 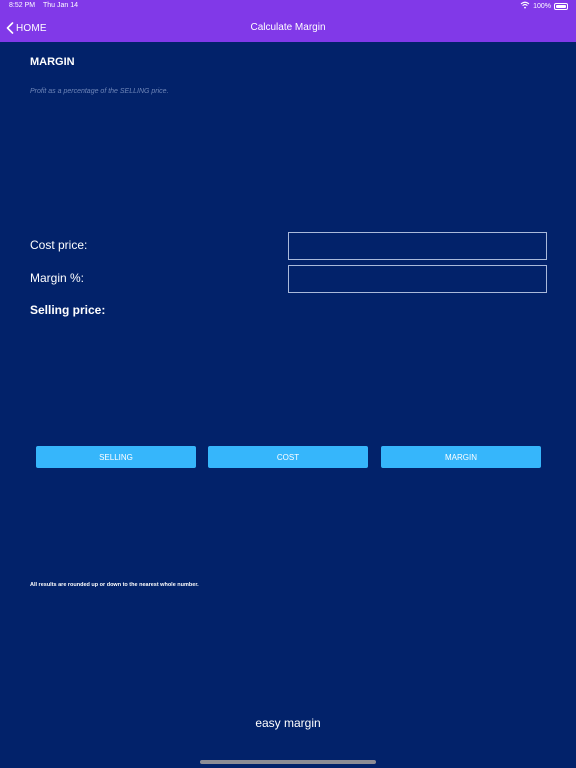 What do you see at coordinates (288, 457) in the screenshot?
I see `cost-button: COST` at bounding box center [288, 457].